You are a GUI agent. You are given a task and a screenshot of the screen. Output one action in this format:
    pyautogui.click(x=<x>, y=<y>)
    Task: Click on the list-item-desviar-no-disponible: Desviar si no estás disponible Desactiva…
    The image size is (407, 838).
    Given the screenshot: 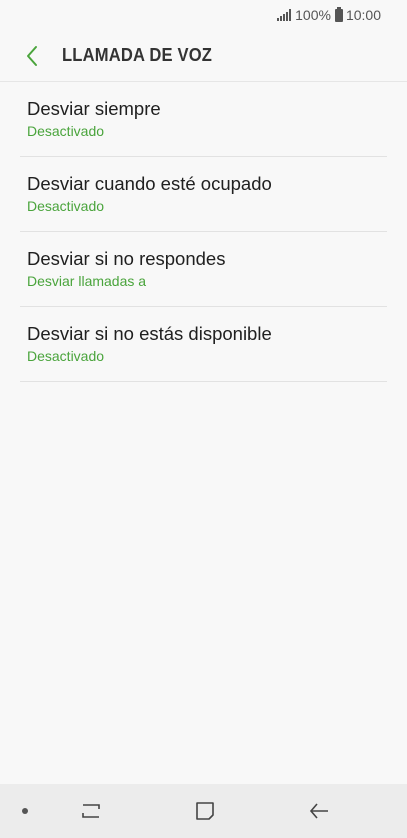 What is the action you would take?
    pyautogui.click(x=203, y=344)
    